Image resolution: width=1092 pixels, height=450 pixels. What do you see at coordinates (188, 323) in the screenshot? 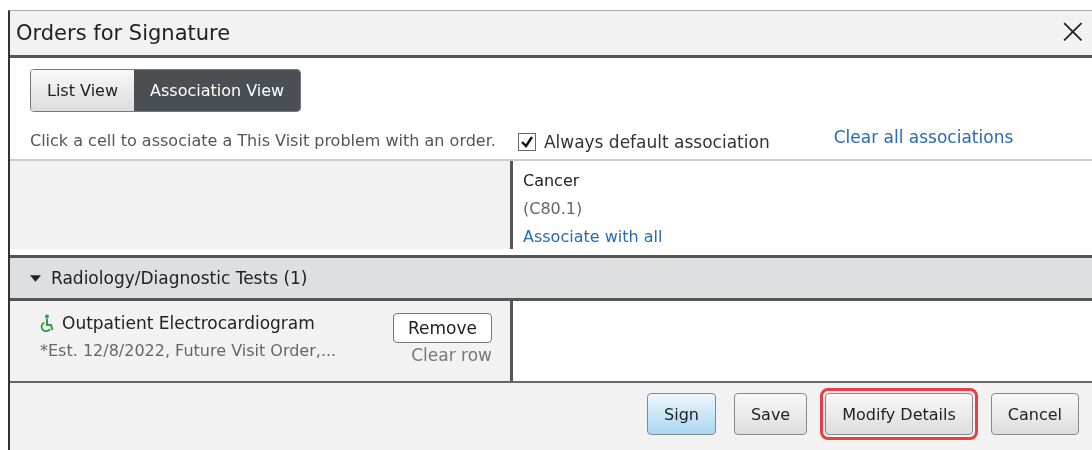
I see `order-name: Outpatient Electrocardiogram` at bounding box center [188, 323].